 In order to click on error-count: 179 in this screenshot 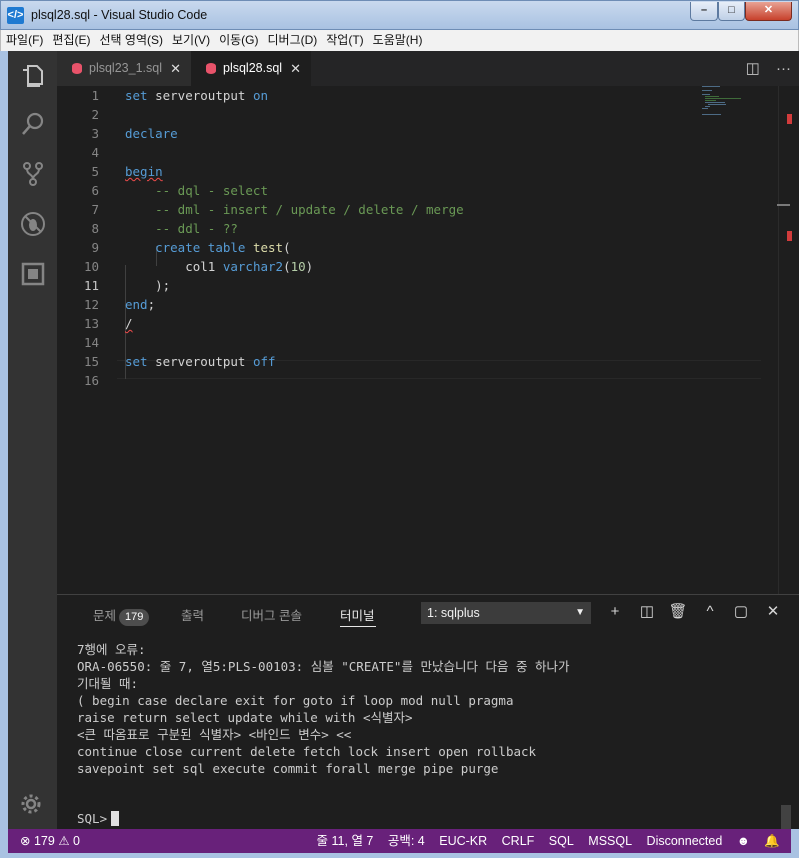, I will do `click(44, 841)`.